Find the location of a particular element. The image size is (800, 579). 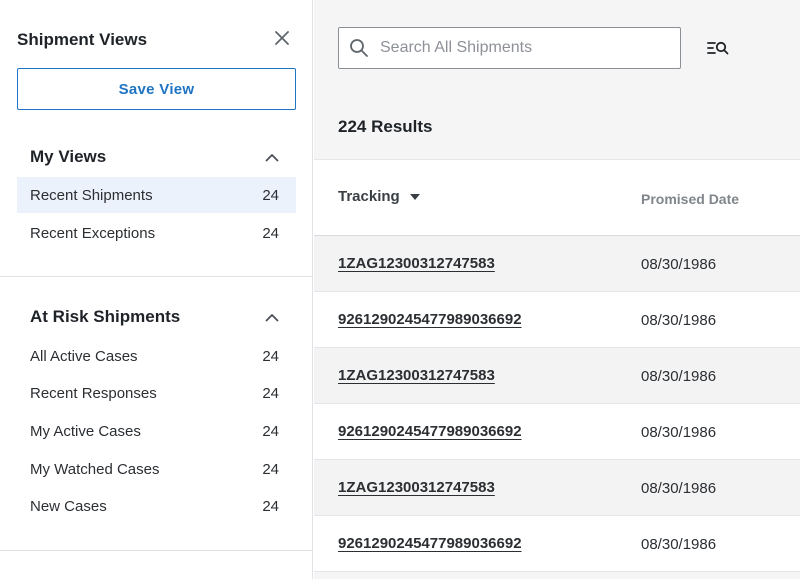

tracking-column-header: Tracking is located at coordinates (379, 196).